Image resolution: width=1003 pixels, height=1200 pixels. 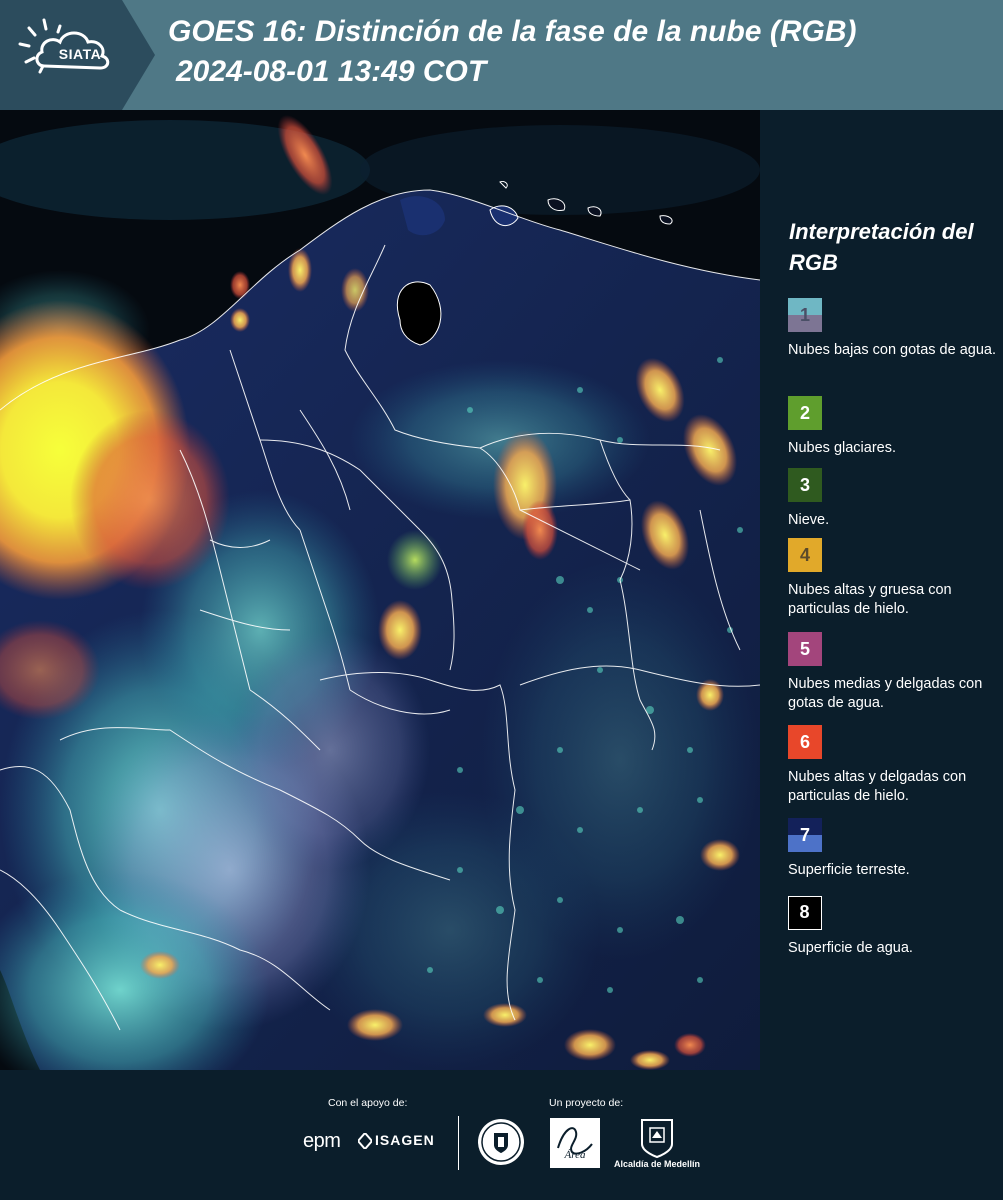 What do you see at coordinates (894, 927) in the screenshot?
I see `legend-item-water-surface: 8 Superficie de agua.` at bounding box center [894, 927].